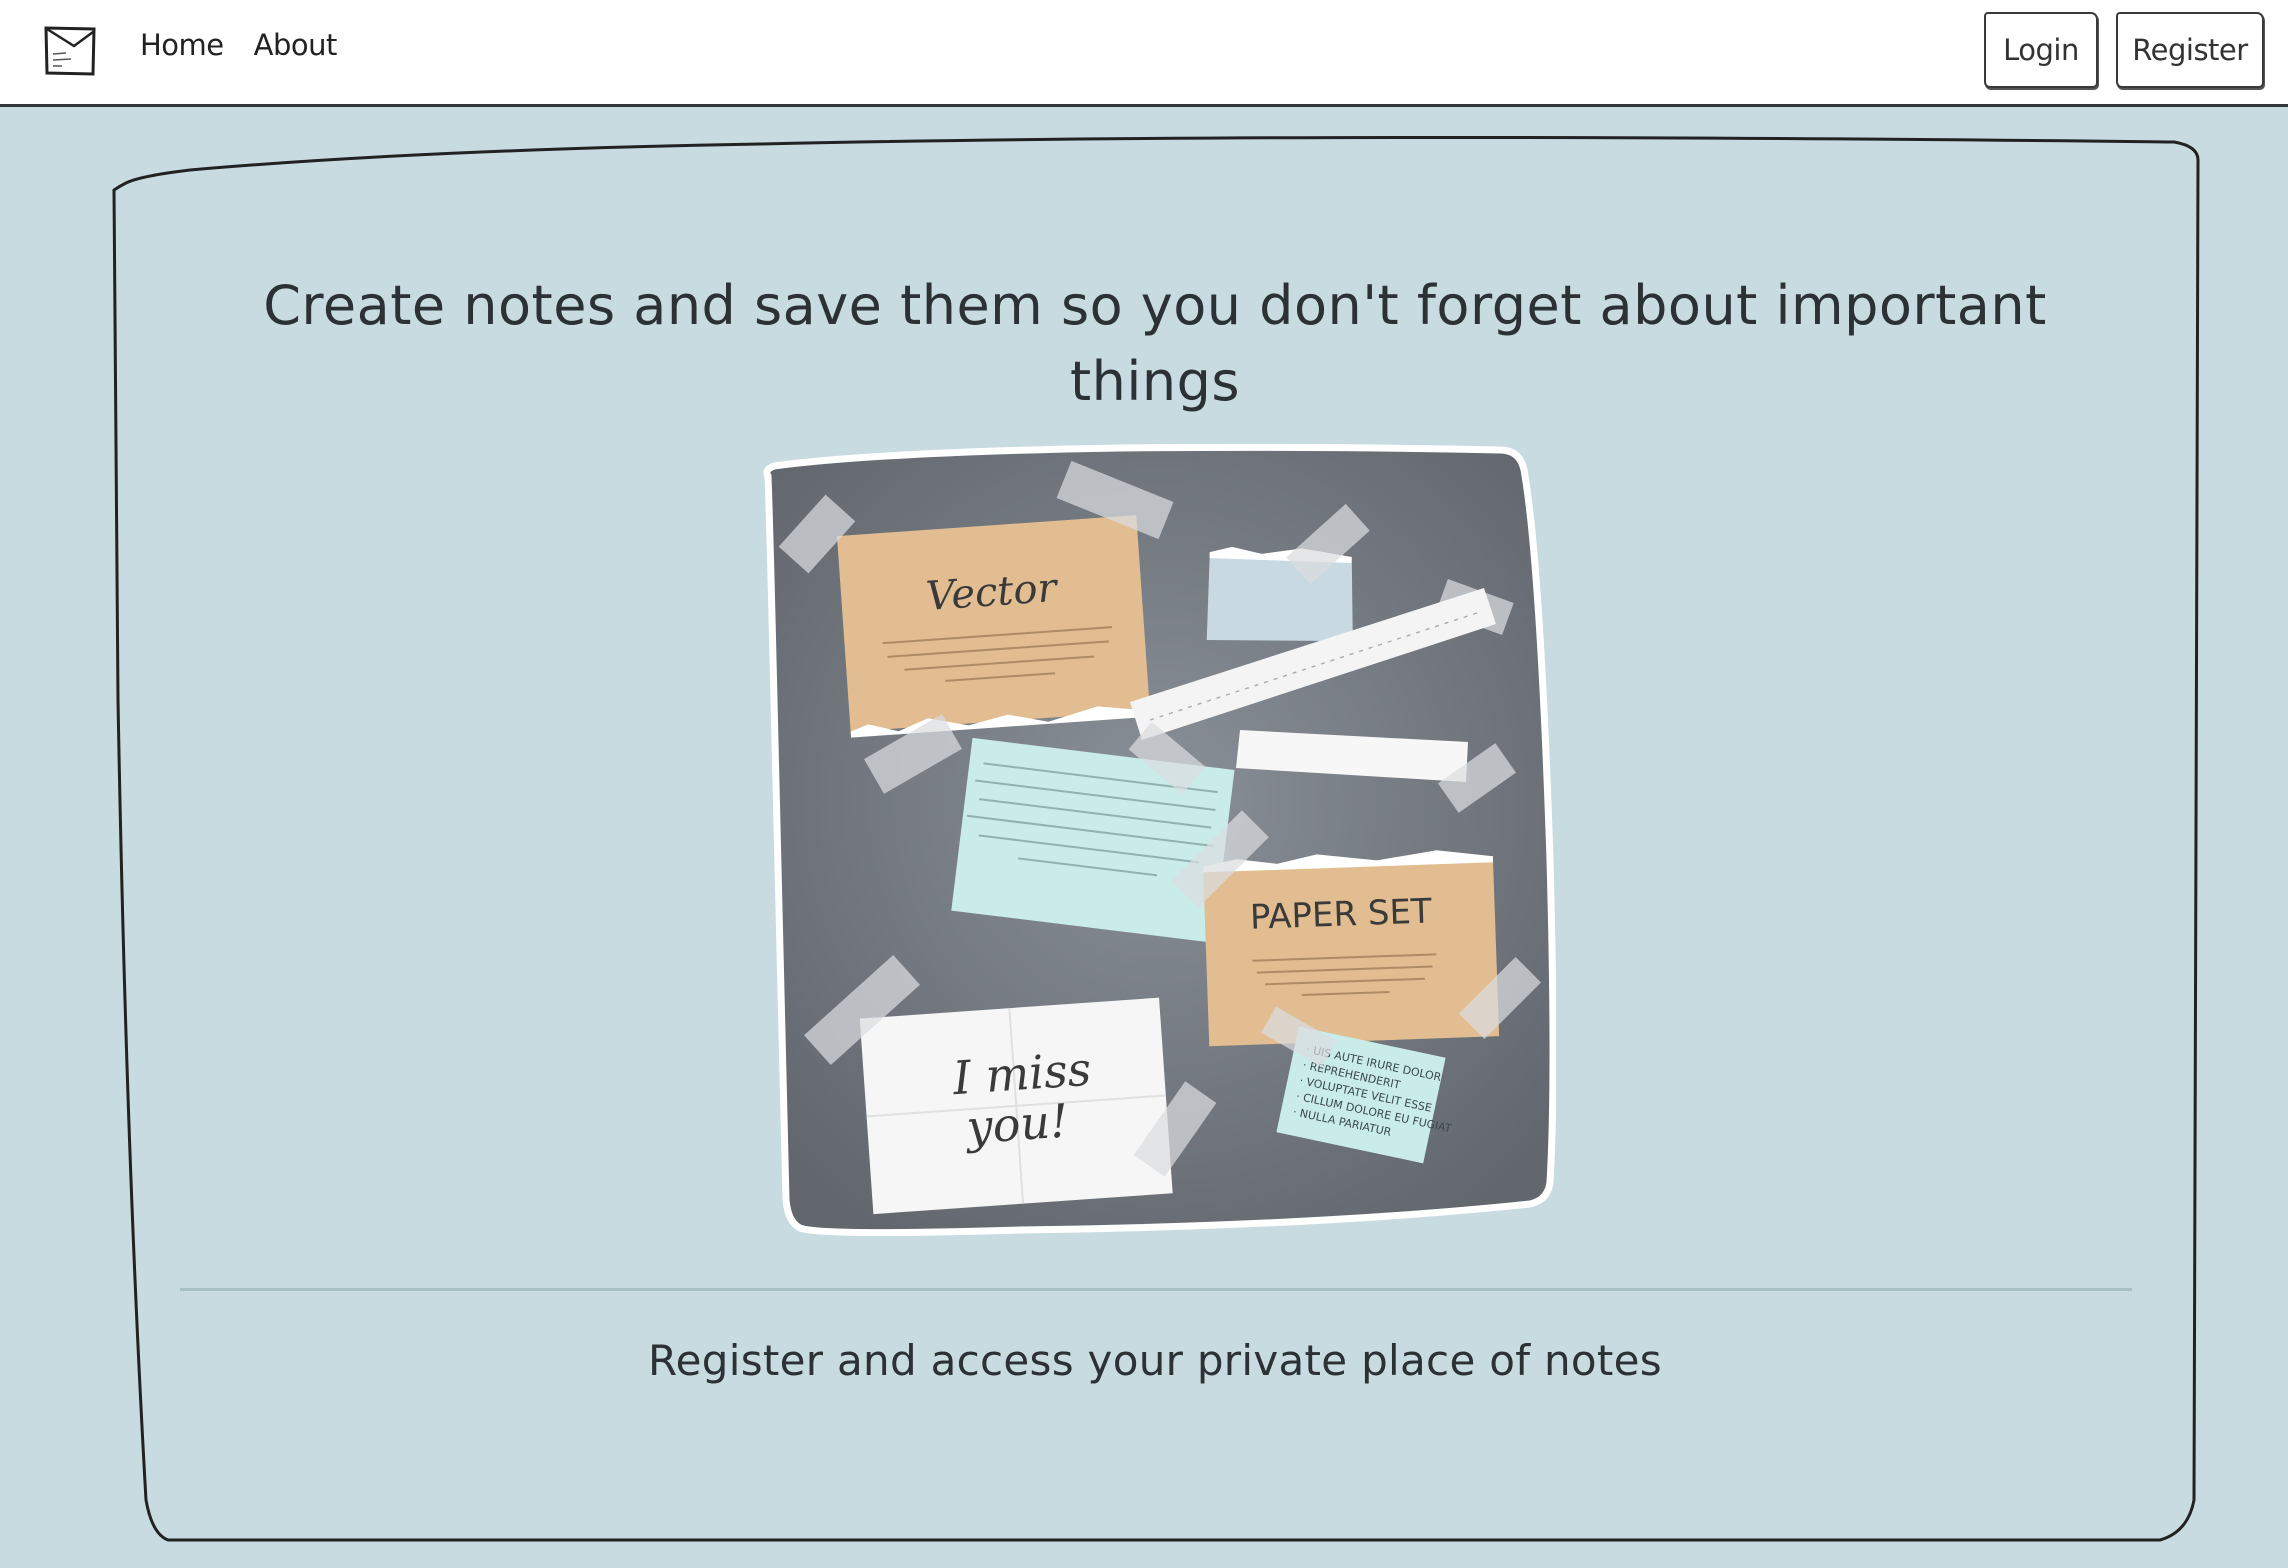 This screenshot has height=1568, width=2288. What do you see at coordinates (1340, 914) in the screenshot?
I see `note-paper-set-title: PAPER SET` at bounding box center [1340, 914].